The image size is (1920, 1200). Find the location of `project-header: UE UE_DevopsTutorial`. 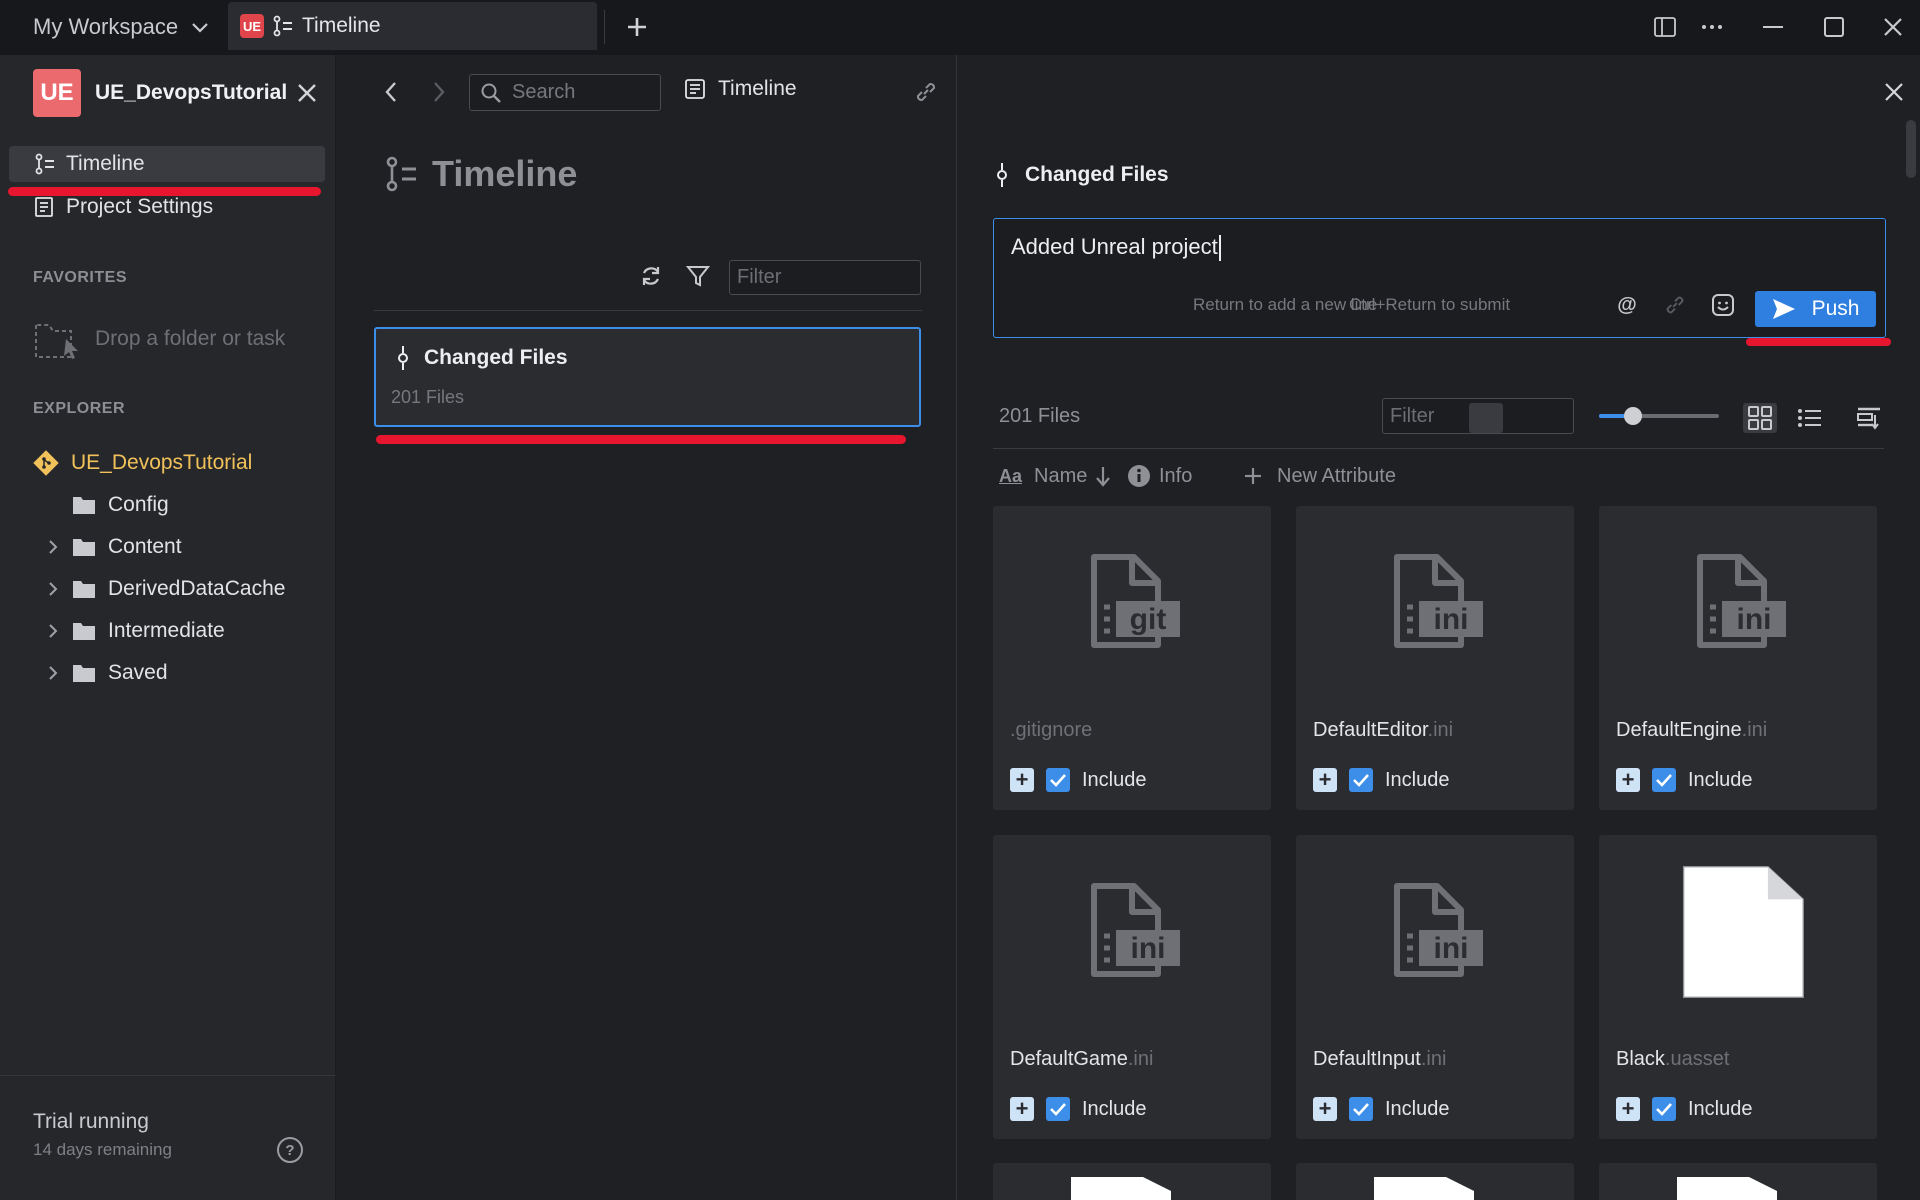

project-header: UE UE_DevopsTutorial is located at coordinates (160, 93).